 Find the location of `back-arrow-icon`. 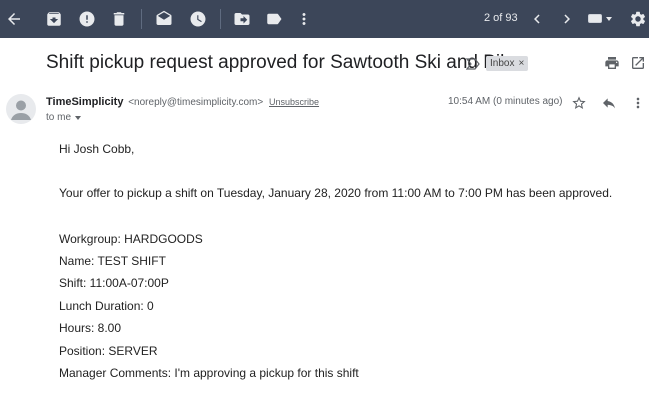

back-arrow-icon is located at coordinates (14, 19).